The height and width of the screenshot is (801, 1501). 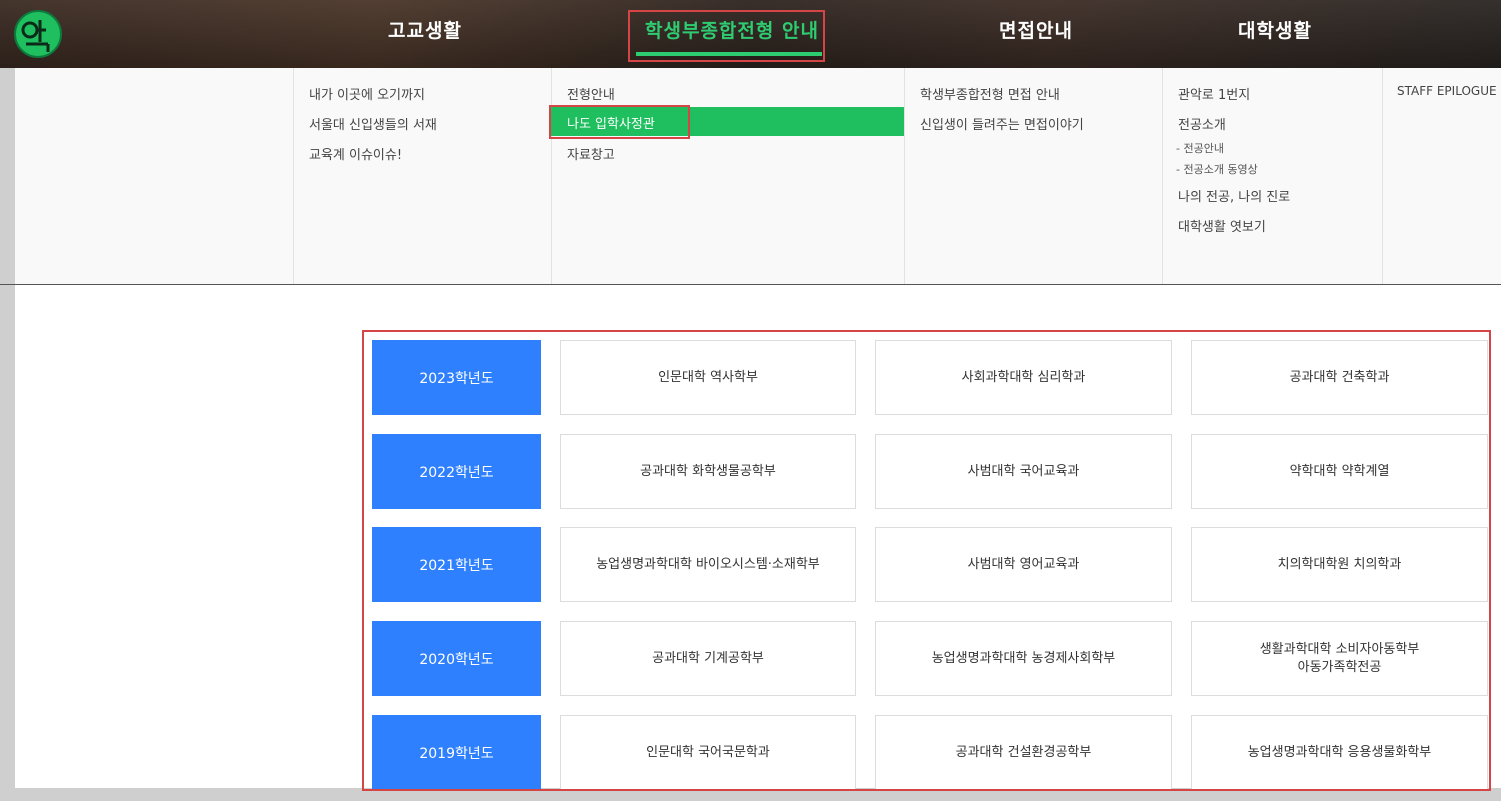 What do you see at coordinates (1441, 176) in the screenshot?
I see `menu-column-staff` at bounding box center [1441, 176].